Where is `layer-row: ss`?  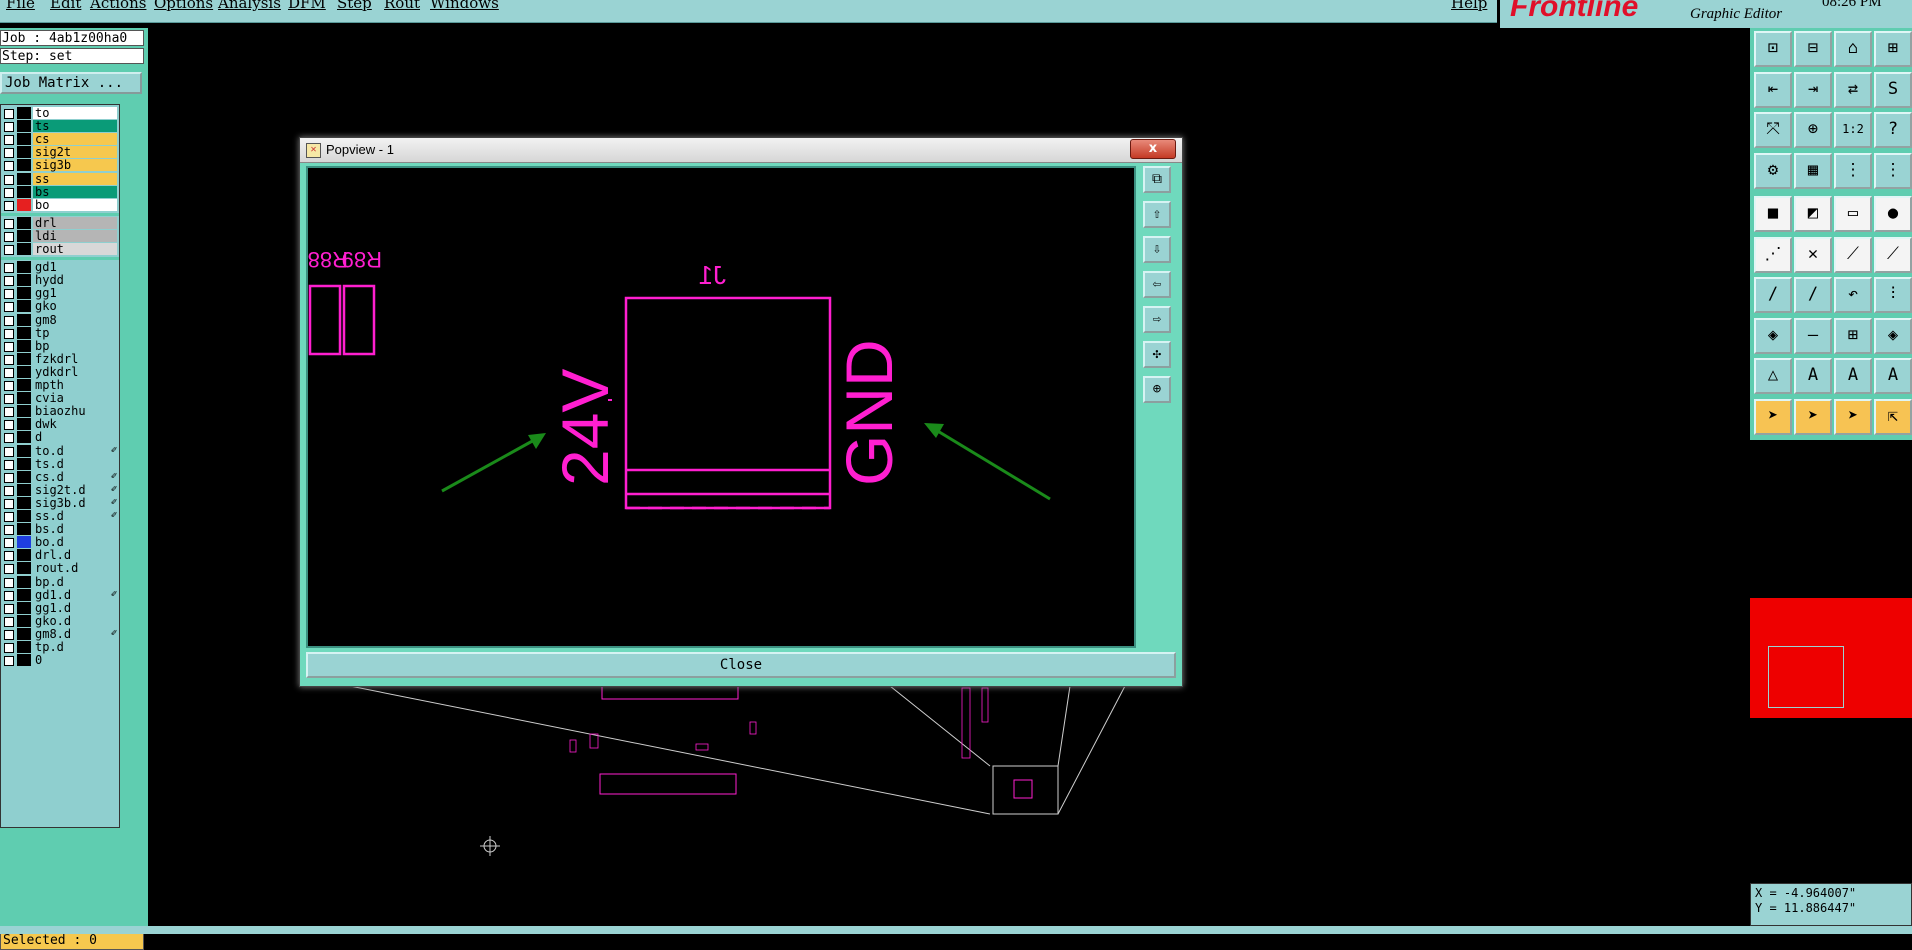
layer-row: ss is located at coordinates (60, 179).